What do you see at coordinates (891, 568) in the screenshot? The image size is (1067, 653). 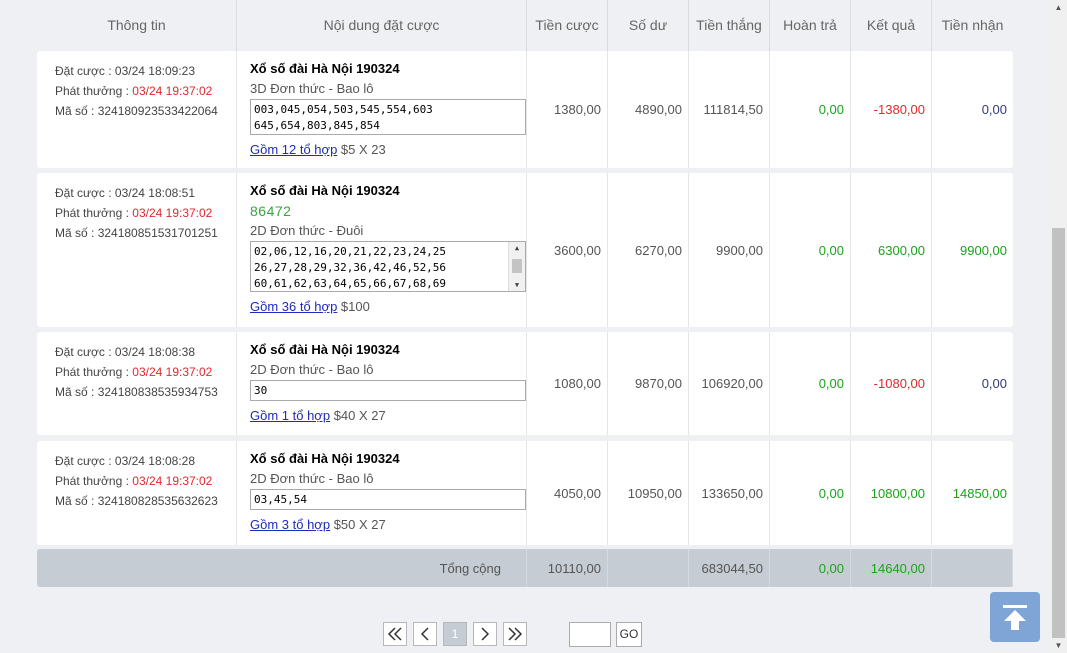 I see `total-result: 14640,00` at bounding box center [891, 568].